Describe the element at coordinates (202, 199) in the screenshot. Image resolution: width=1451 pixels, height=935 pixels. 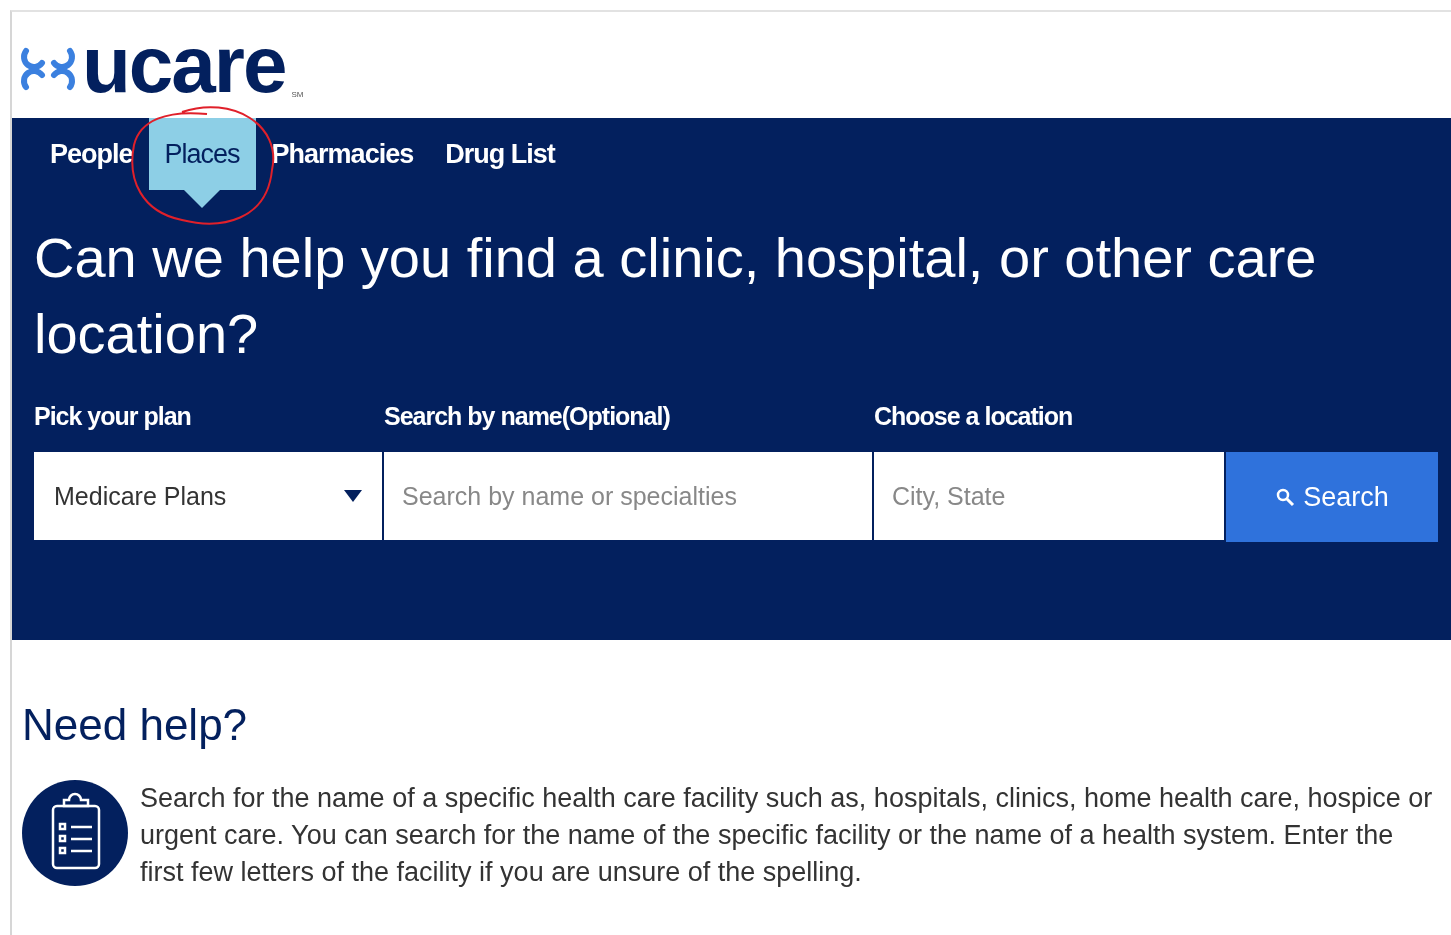
I see `tab-pointer` at that location.